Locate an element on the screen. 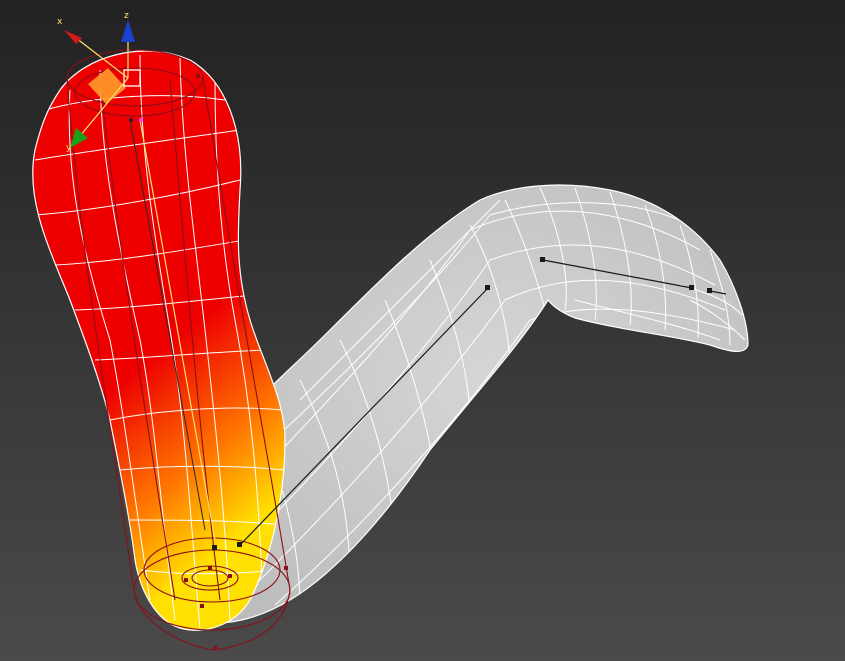 The image size is (845, 661). bone-joint-wrist is located at coordinates (542, 259).